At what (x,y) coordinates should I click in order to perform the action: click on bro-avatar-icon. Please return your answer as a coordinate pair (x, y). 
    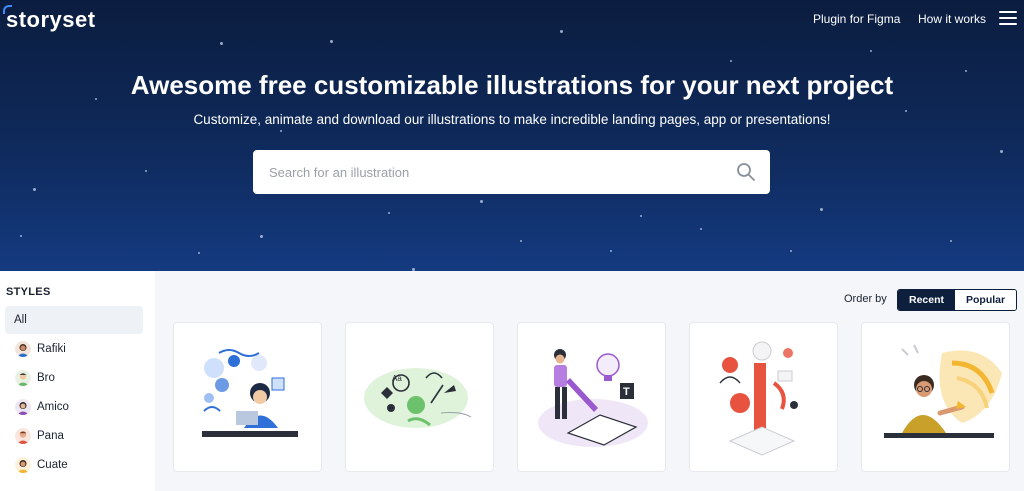
    Looking at the image, I should click on (23, 378).